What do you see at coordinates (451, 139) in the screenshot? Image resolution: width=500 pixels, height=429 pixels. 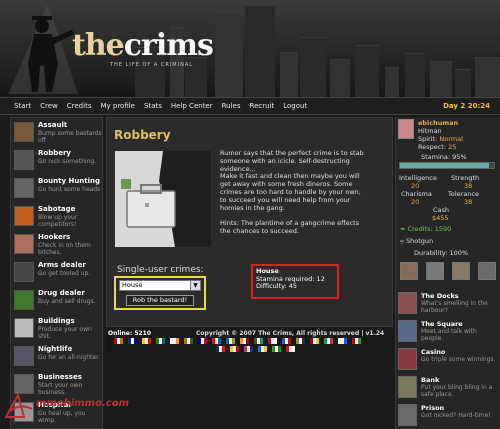 I see `spirit-value: Normal` at bounding box center [451, 139].